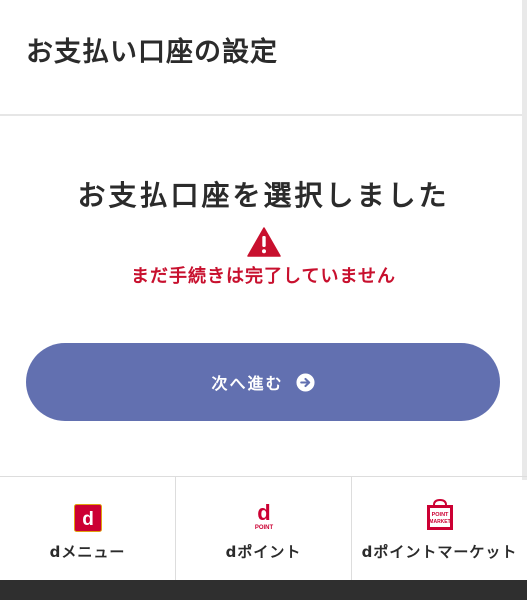 This screenshot has height=600, width=527. I want to click on incomplete-warning-text: まだ手続きは完了していません, so click(263, 276).